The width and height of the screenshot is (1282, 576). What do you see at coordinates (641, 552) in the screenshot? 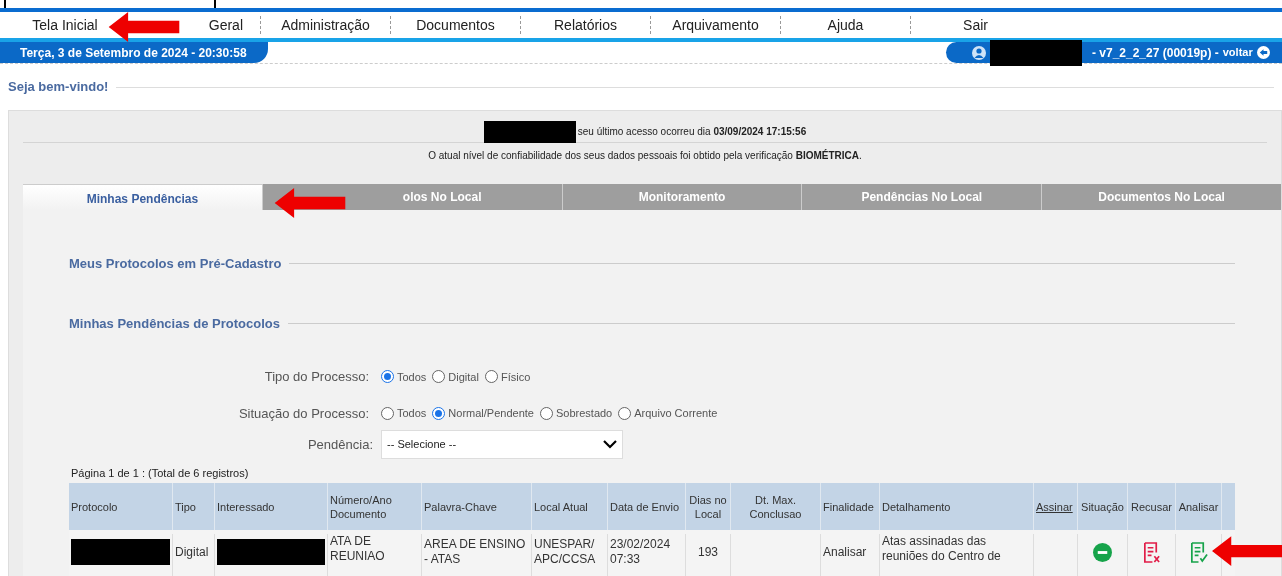
I see `table-cell-text: 23/02/2024 07:33` at bounding box center [641, 552].